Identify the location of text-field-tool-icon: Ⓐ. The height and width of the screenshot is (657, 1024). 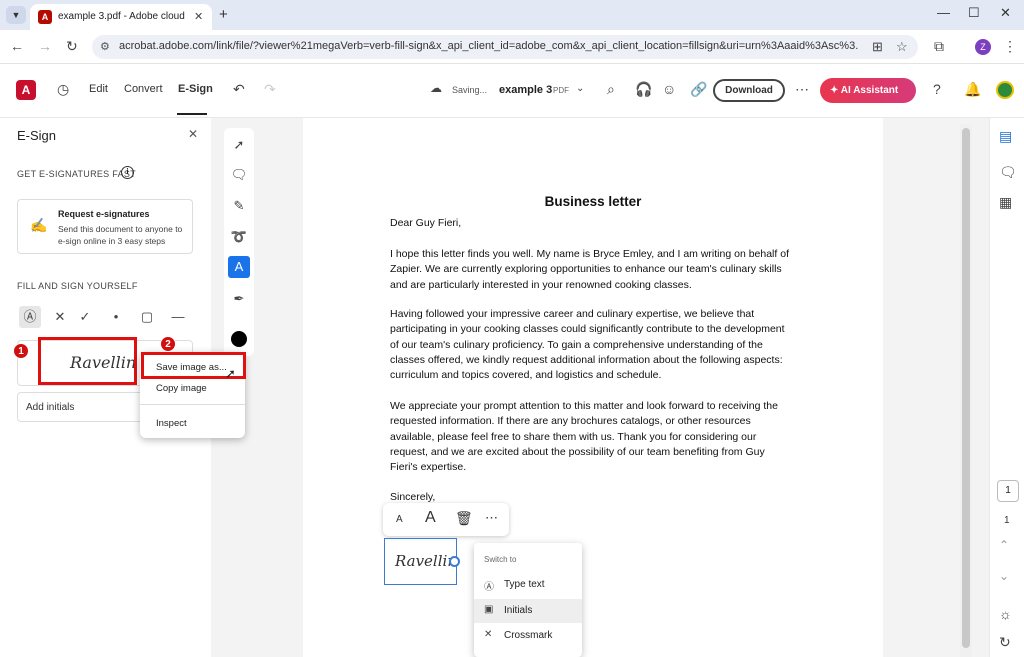
(30, 317).